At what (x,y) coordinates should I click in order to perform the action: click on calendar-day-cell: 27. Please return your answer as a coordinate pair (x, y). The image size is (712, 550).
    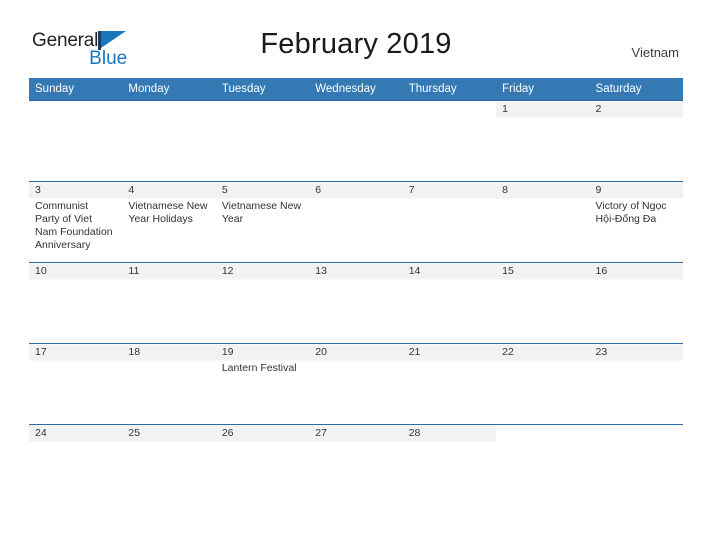
    Looking at the image, I should click on (356, 465).